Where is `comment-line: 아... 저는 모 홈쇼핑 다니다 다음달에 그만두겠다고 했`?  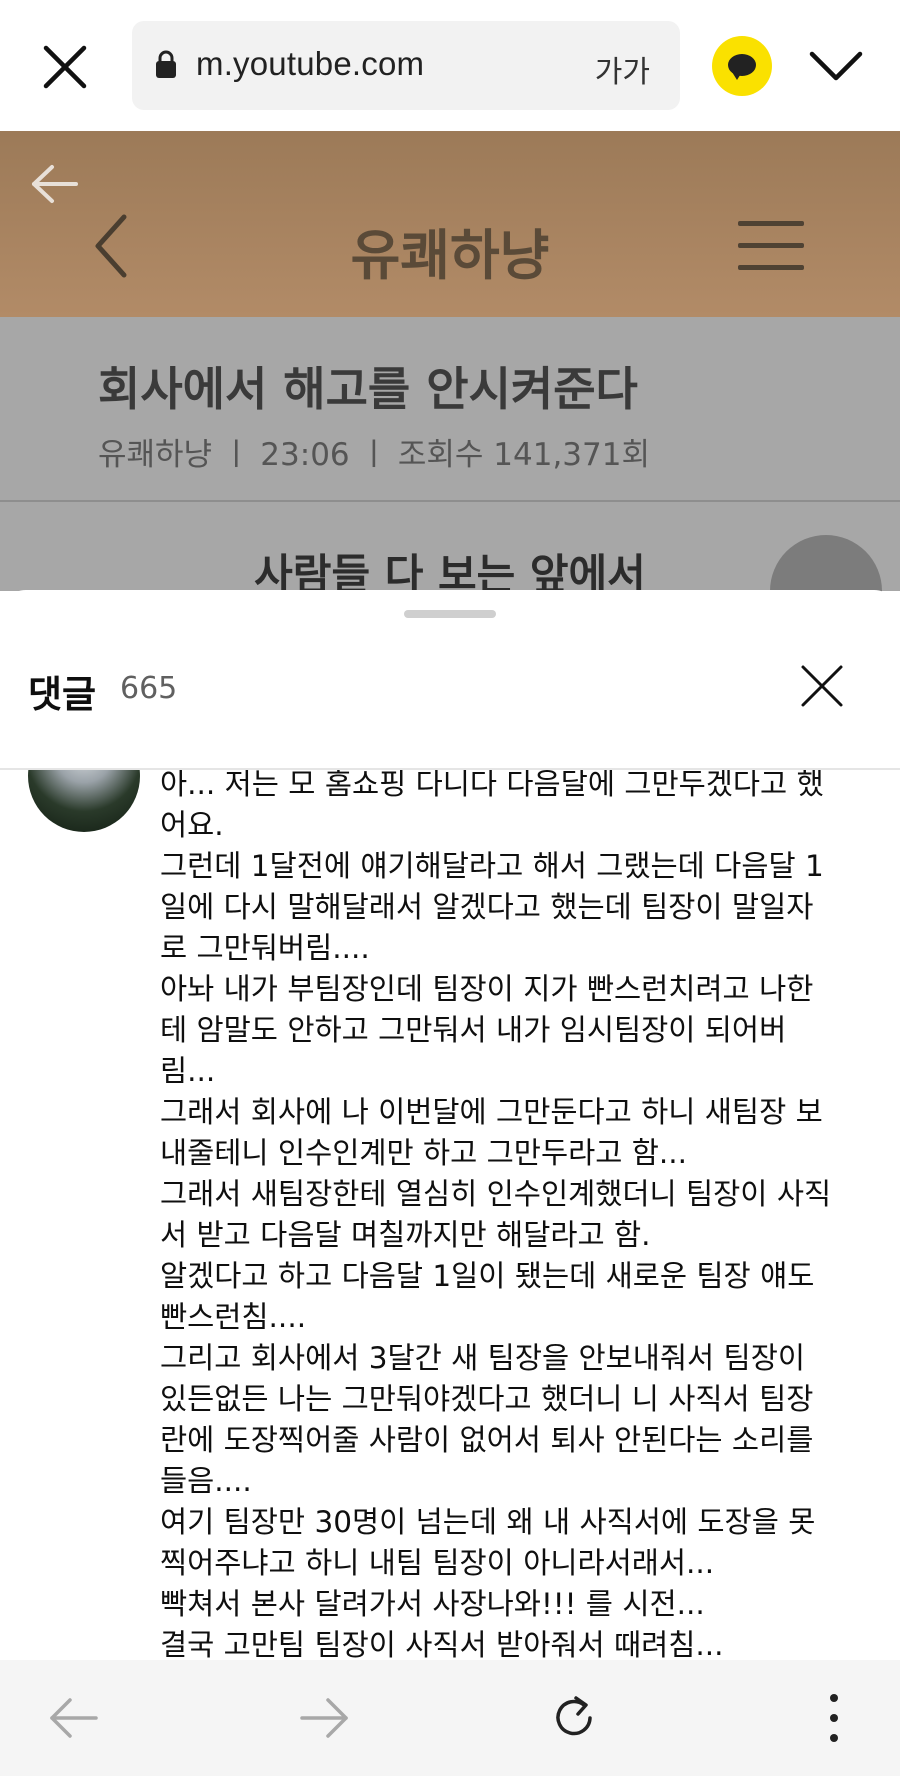 comment-line: 아... 저는 모 홈쇼핑 다니다 다음달에 그만두겠다고 했 is located at coordinates (492, 785).